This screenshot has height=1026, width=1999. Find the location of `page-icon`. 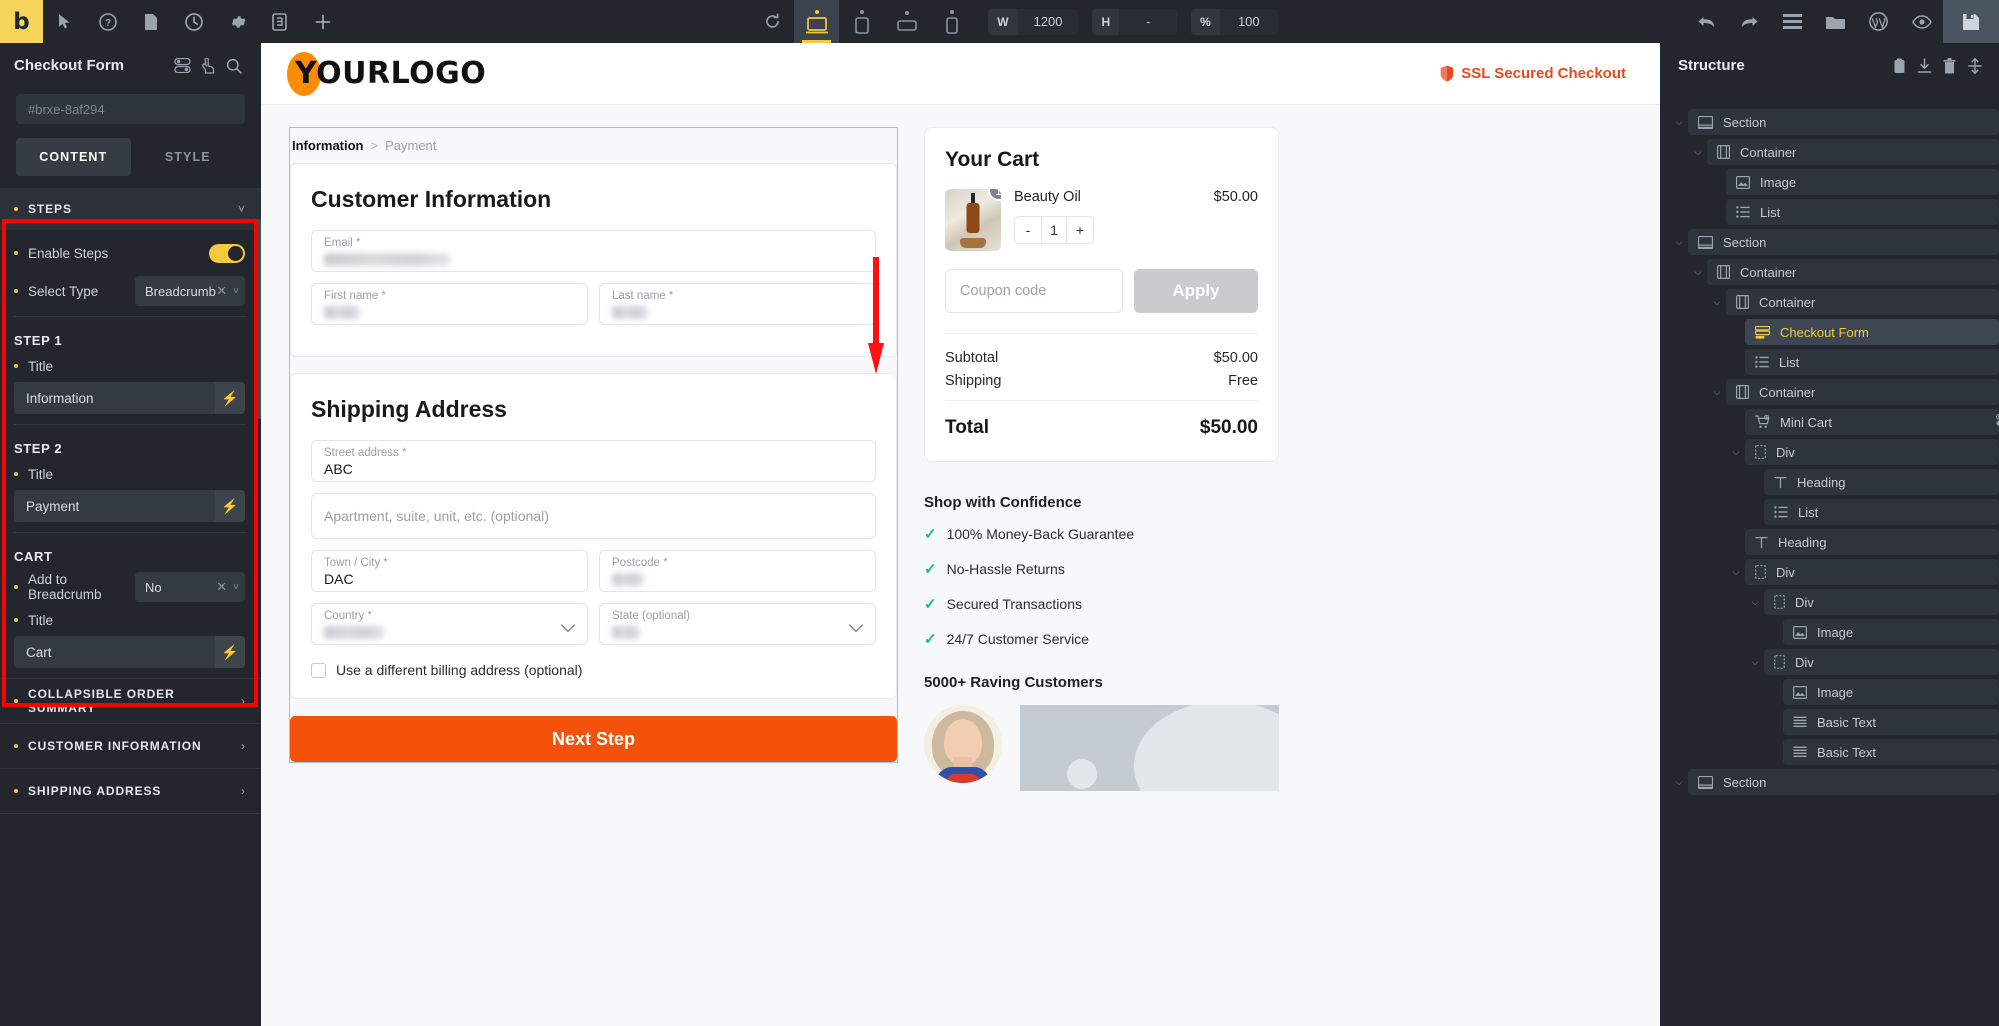

page-icon is located at coordinates (150, 21).